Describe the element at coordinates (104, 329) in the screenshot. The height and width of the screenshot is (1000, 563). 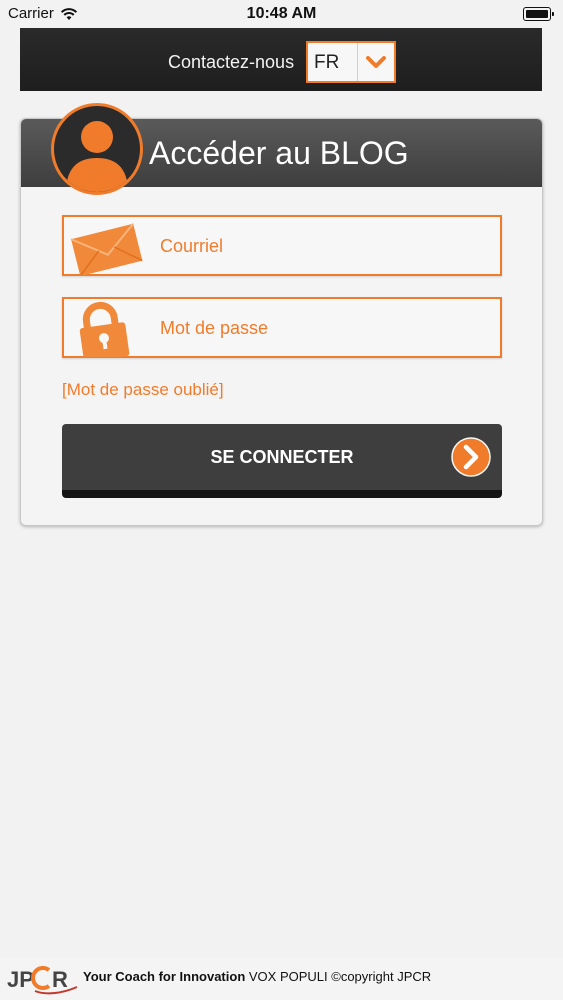
I see `padlock-icon` at that location.